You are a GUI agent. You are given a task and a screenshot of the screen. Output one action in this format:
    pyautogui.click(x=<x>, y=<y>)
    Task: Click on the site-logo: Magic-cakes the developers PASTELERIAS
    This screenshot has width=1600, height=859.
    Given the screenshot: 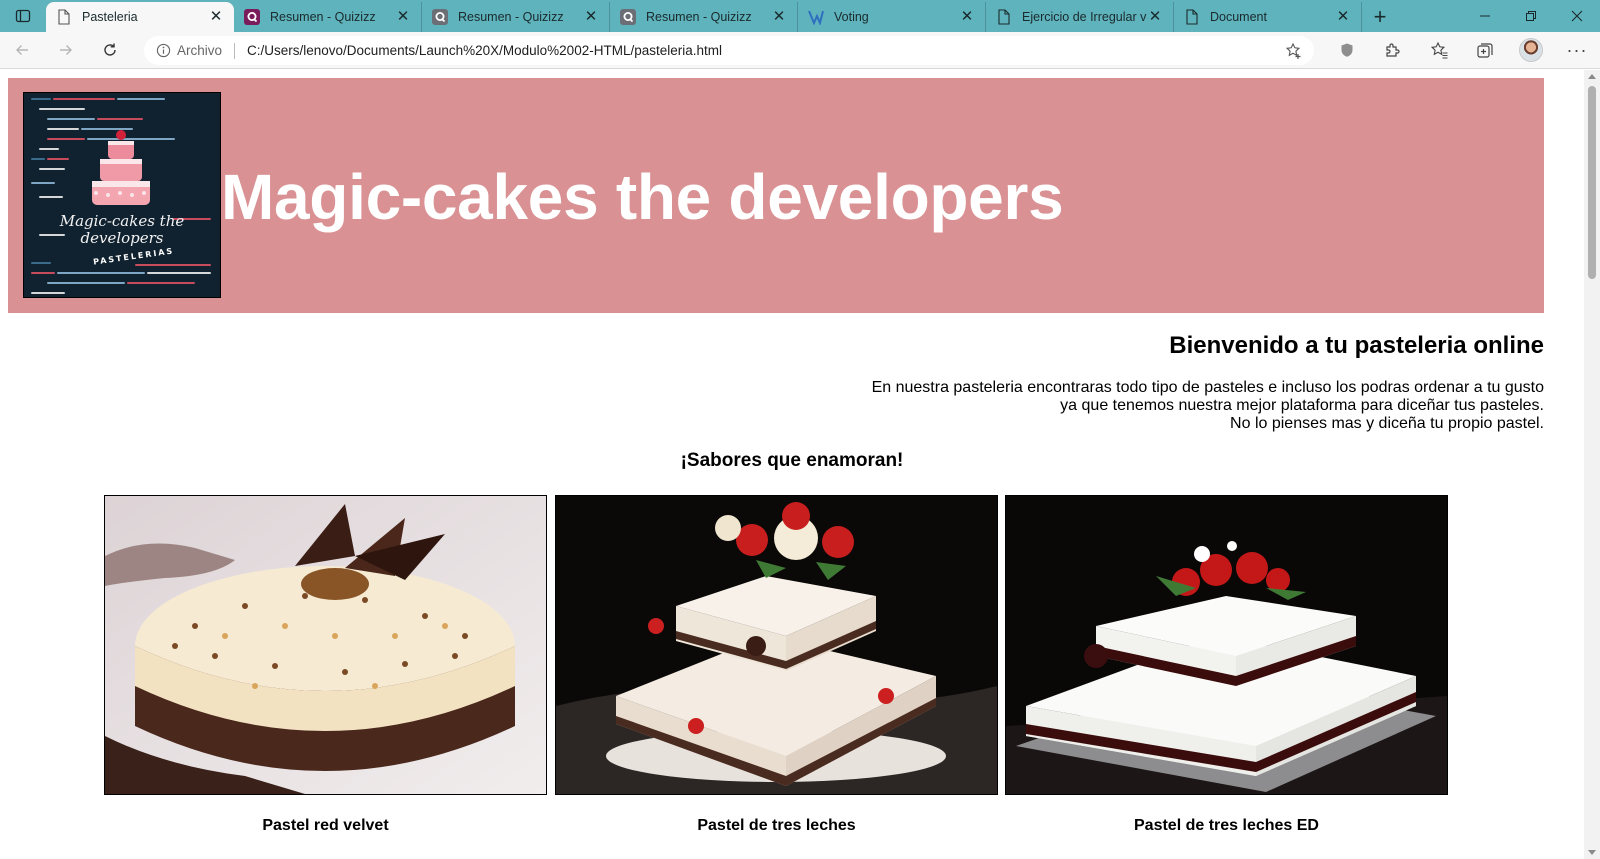 What is the action you would take?
    pyautogui.click(x=122, y=195)
    